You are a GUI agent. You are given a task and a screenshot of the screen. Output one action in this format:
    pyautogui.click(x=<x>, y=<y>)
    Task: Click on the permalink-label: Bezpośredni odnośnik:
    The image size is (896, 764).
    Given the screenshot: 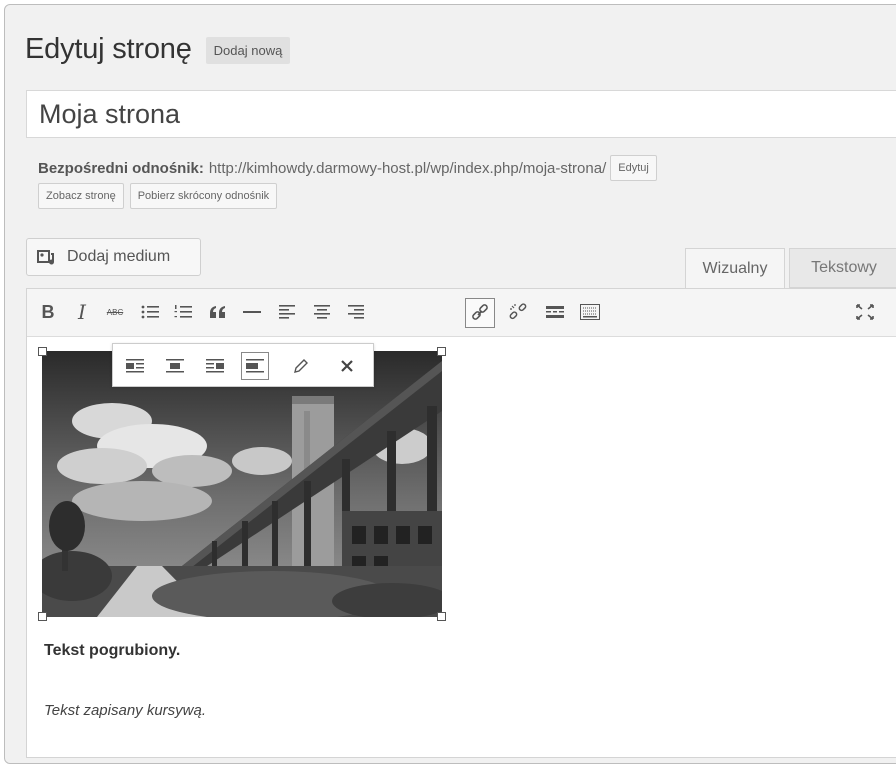 What is the action you would take?
    pyautogui.click(x=121, y=168)
    